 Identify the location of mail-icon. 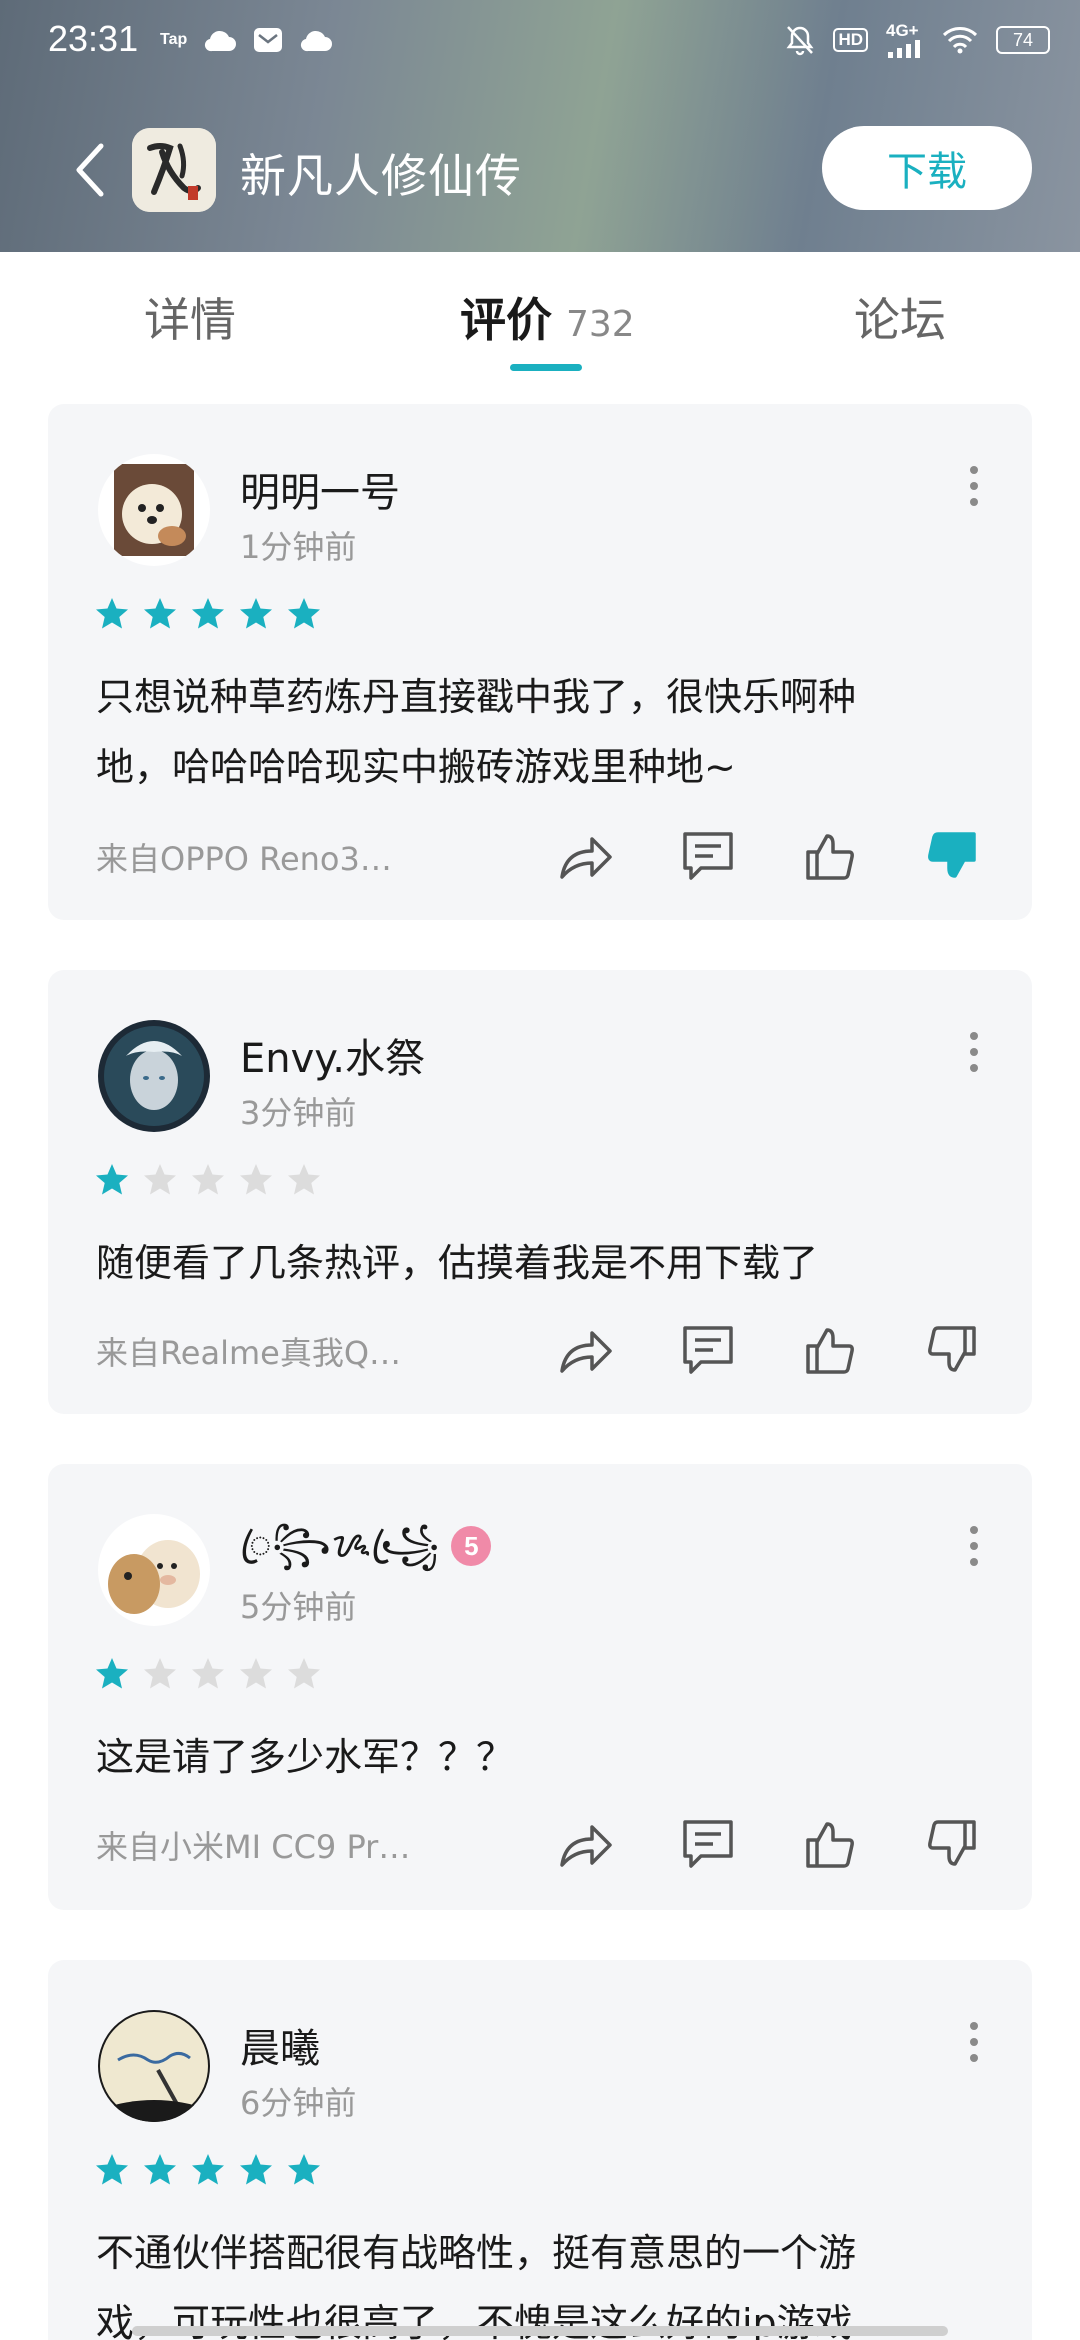
(268, 40).